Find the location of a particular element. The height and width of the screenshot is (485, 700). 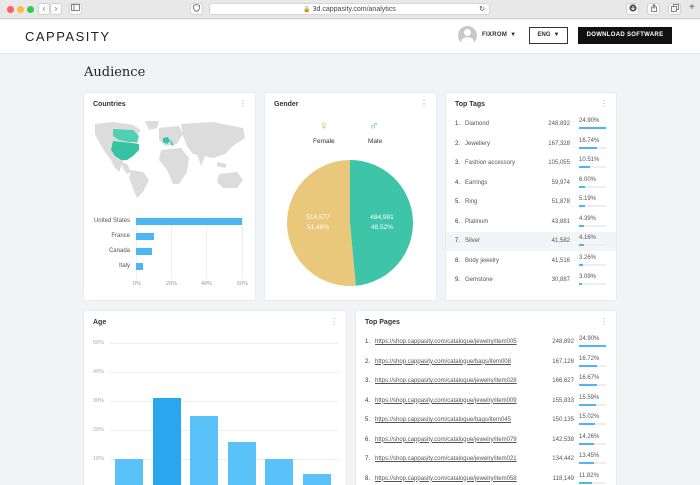

tag-value: 167,328 is located at coordinates (559, 143).